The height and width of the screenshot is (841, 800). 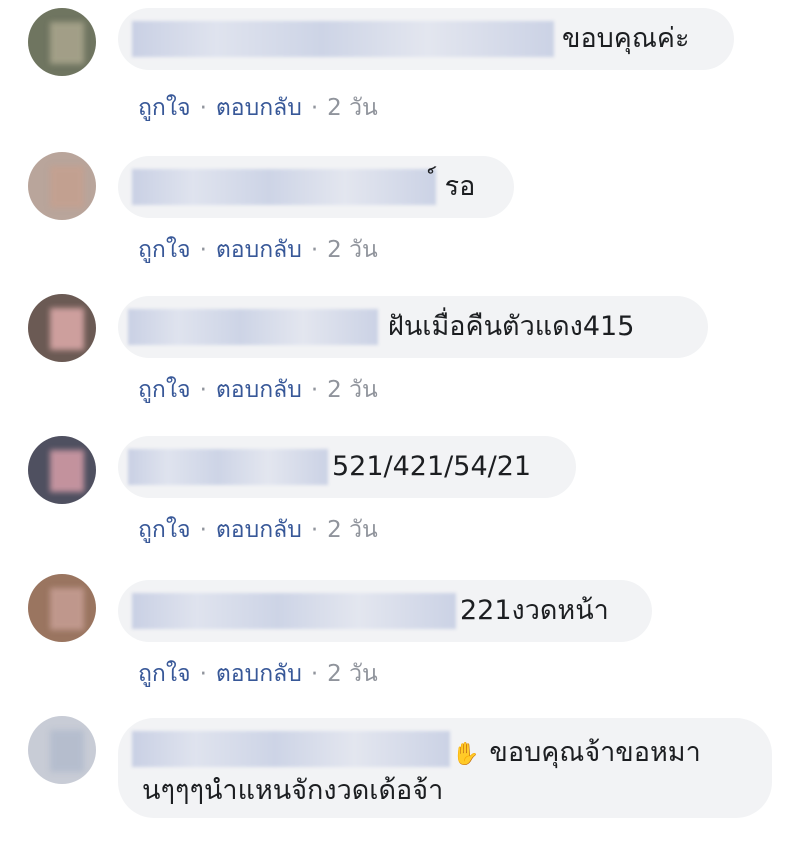 What do you see at coordinates (432, 466) in the screenshot?
I see `comment-text: 521/421/54/21` at bounding box center [432, 466].